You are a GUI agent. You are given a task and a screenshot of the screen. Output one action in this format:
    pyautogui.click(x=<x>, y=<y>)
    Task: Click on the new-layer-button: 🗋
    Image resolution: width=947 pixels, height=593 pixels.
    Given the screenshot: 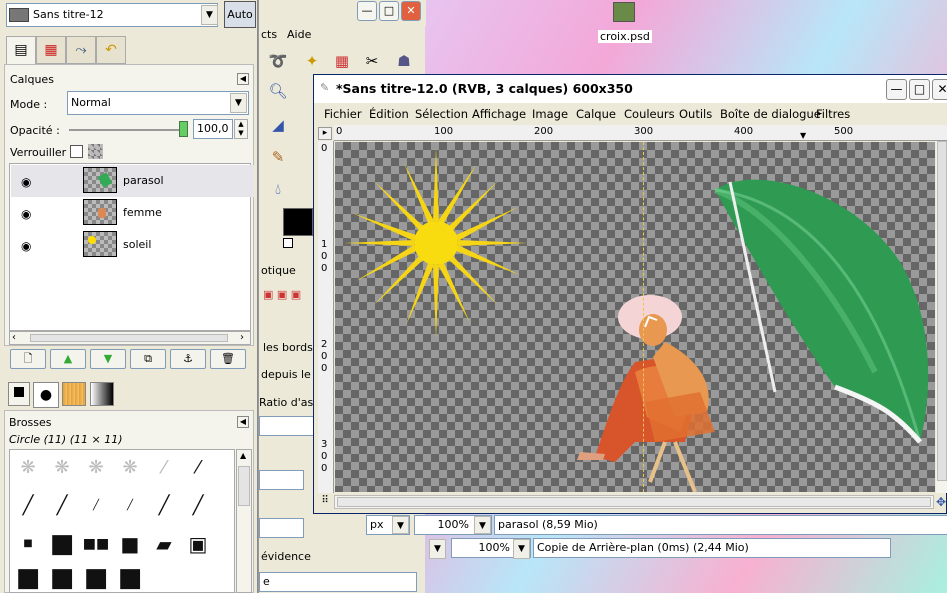 What is the action you would take?
    pyautogui.click(x=28, y=359)
    